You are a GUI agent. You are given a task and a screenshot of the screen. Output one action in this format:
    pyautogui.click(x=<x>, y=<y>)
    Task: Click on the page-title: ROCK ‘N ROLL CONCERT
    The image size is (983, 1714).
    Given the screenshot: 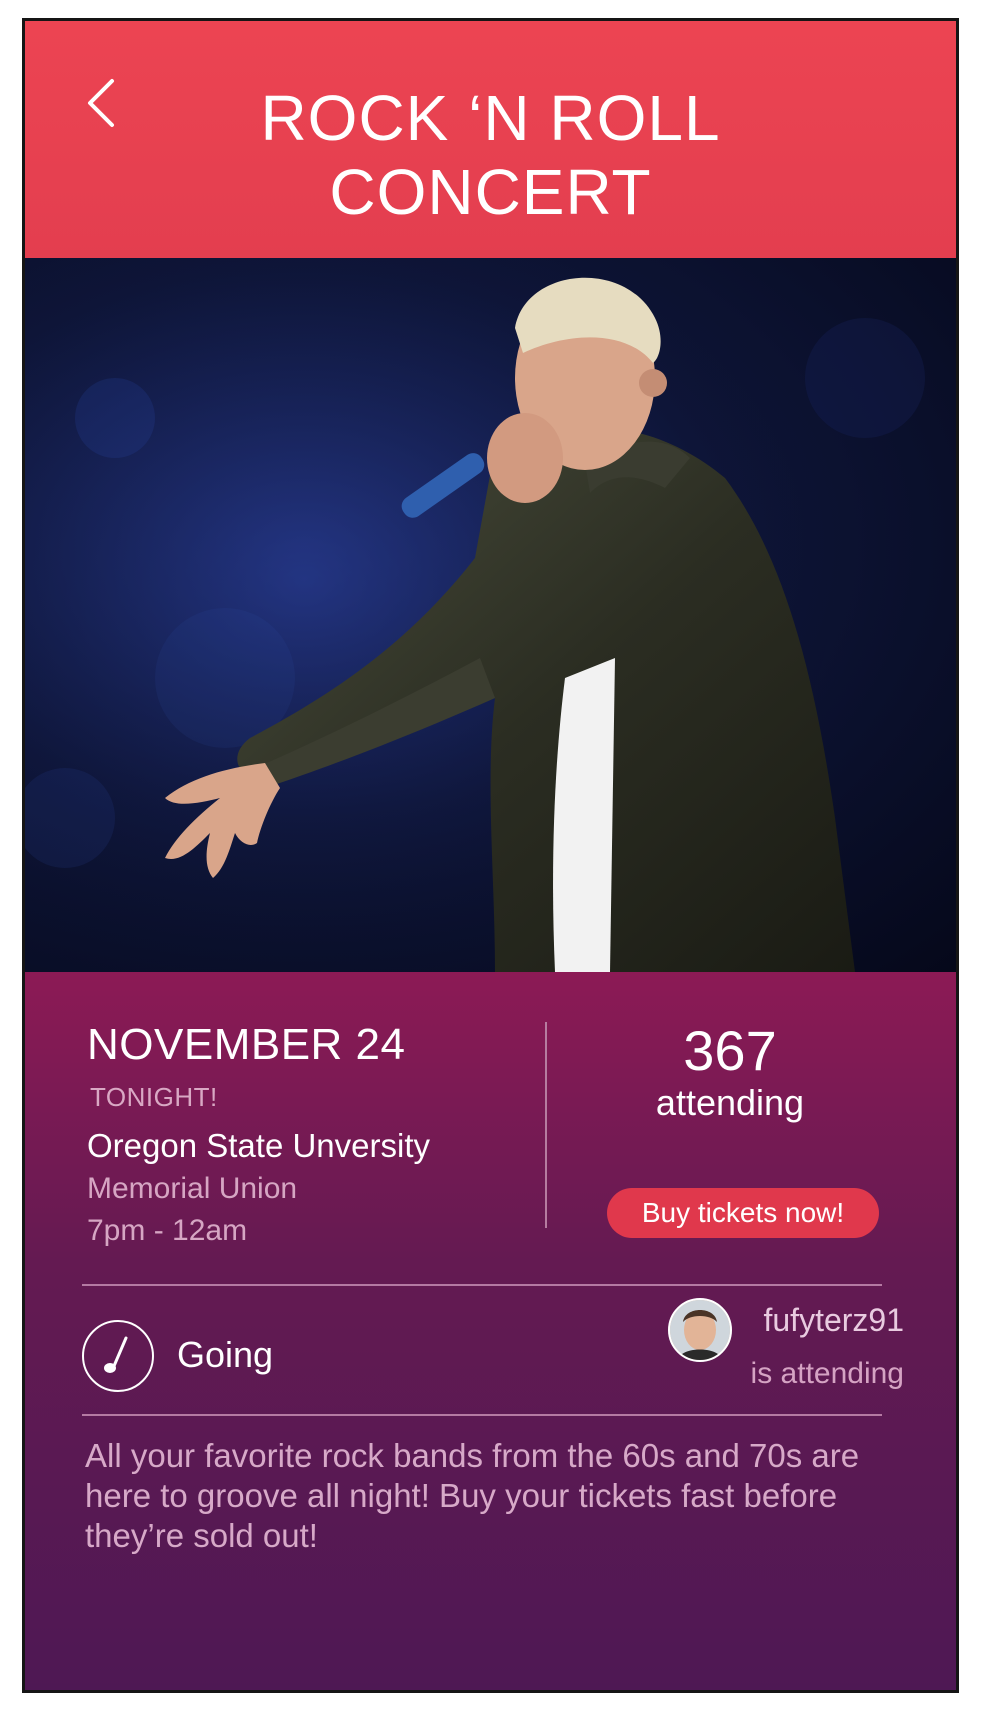 What is the action you would take?
    pyautogui.click(x=490, y=155)
    